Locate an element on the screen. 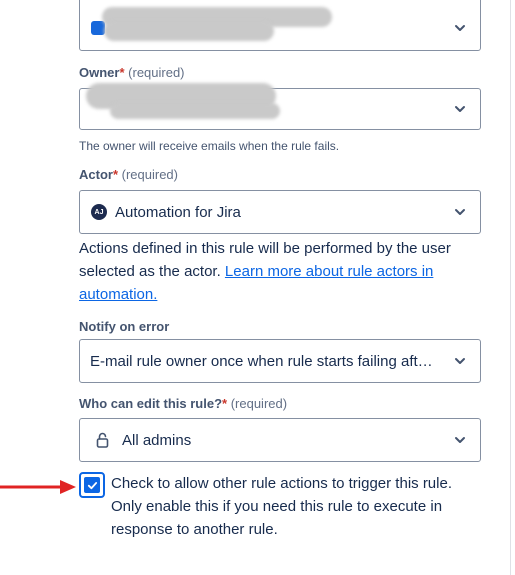 This screenshot has width=515, height=575. panel-right-border is located at coordinates (510, 287).